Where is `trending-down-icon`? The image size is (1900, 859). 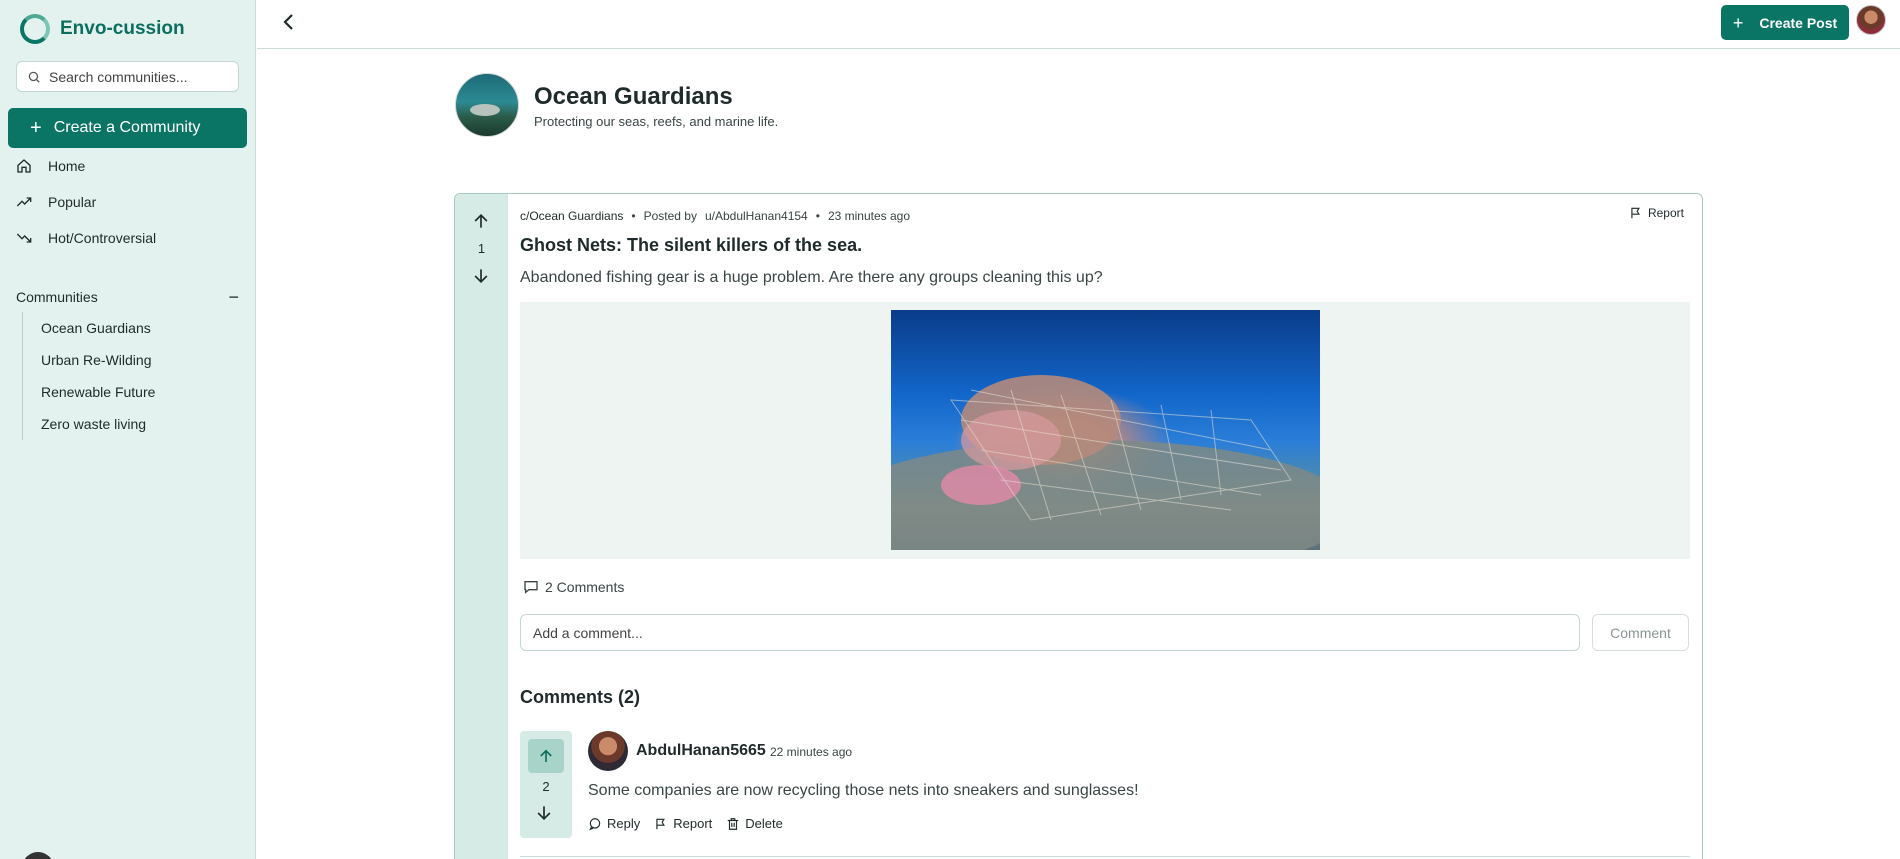
trending-down-icon is located at coordinates (24, 238).